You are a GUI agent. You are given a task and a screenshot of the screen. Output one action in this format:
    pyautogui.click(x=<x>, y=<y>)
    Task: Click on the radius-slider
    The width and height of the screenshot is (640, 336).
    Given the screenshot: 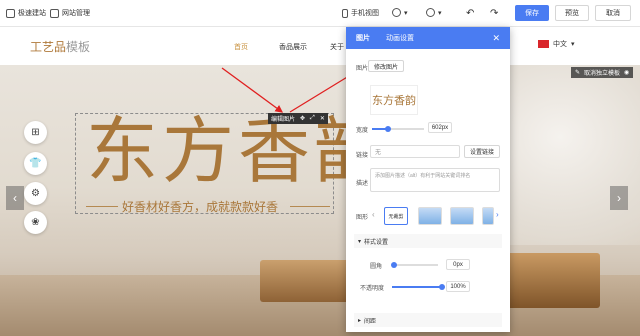 What is the action you would take?
    pyautogui.click(x=415, y=265)
    